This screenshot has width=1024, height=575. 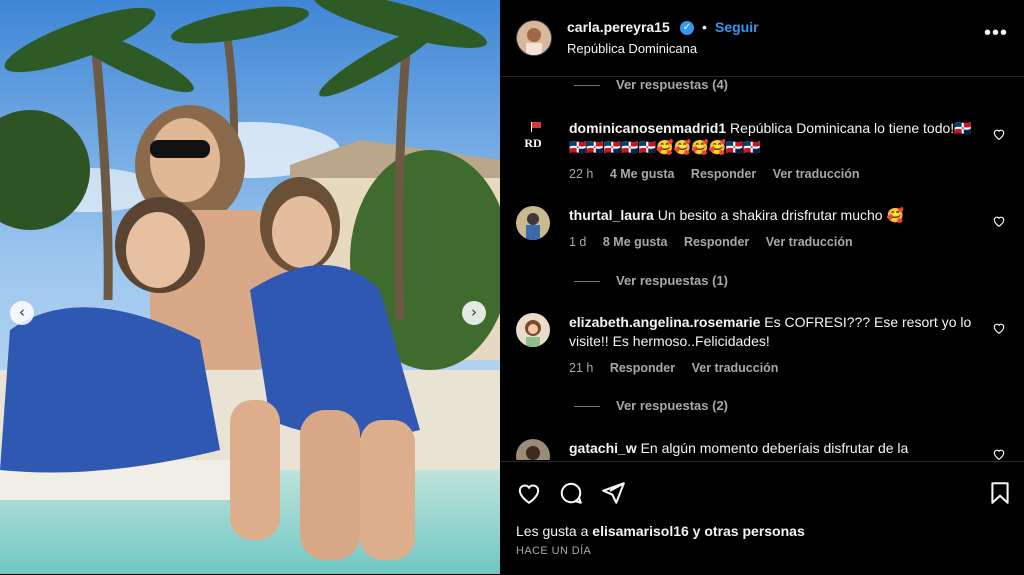 What do you see at coordinates (647, 128) in the screenshot?
I see `comment-username: dominicanosenmadrid1` at bounding box center [647, 128].